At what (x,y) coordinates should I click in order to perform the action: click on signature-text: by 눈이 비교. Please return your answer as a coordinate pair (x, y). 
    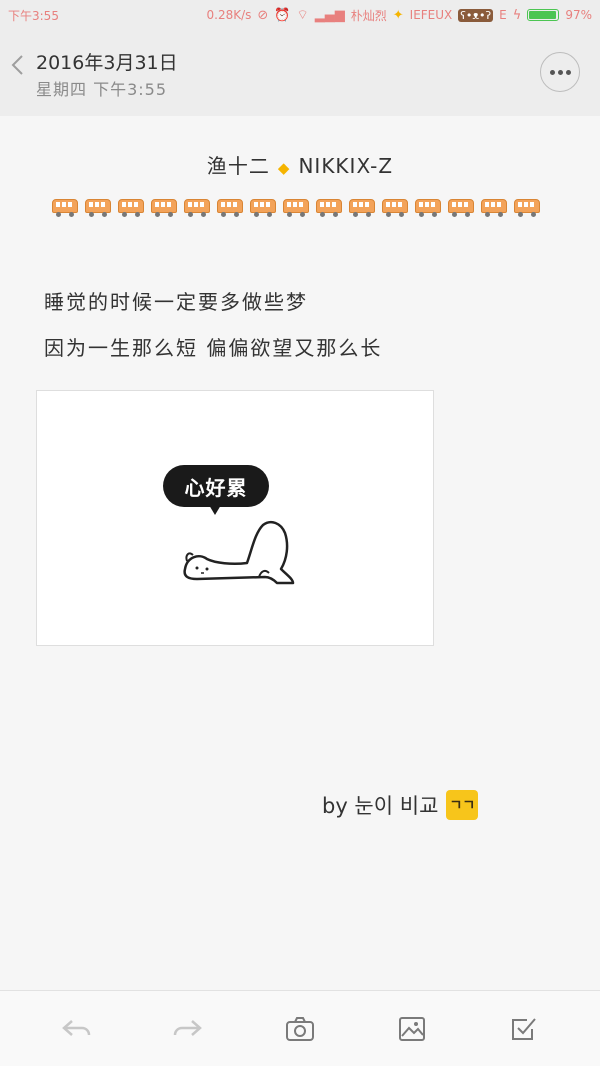
    Looking at the image, I should click on (380, 806).